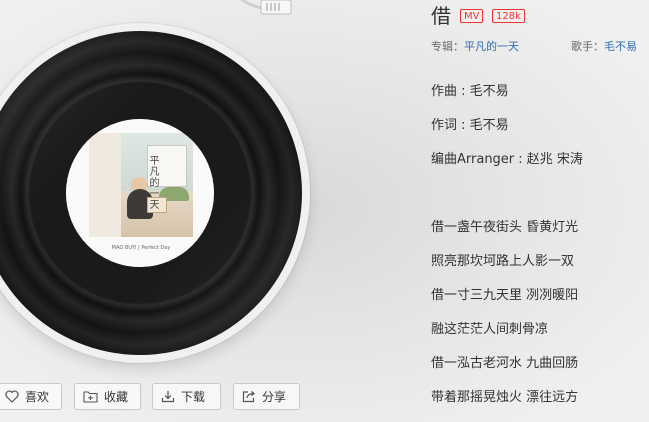  I want to click on download-button: 下载, so click(186, 396).